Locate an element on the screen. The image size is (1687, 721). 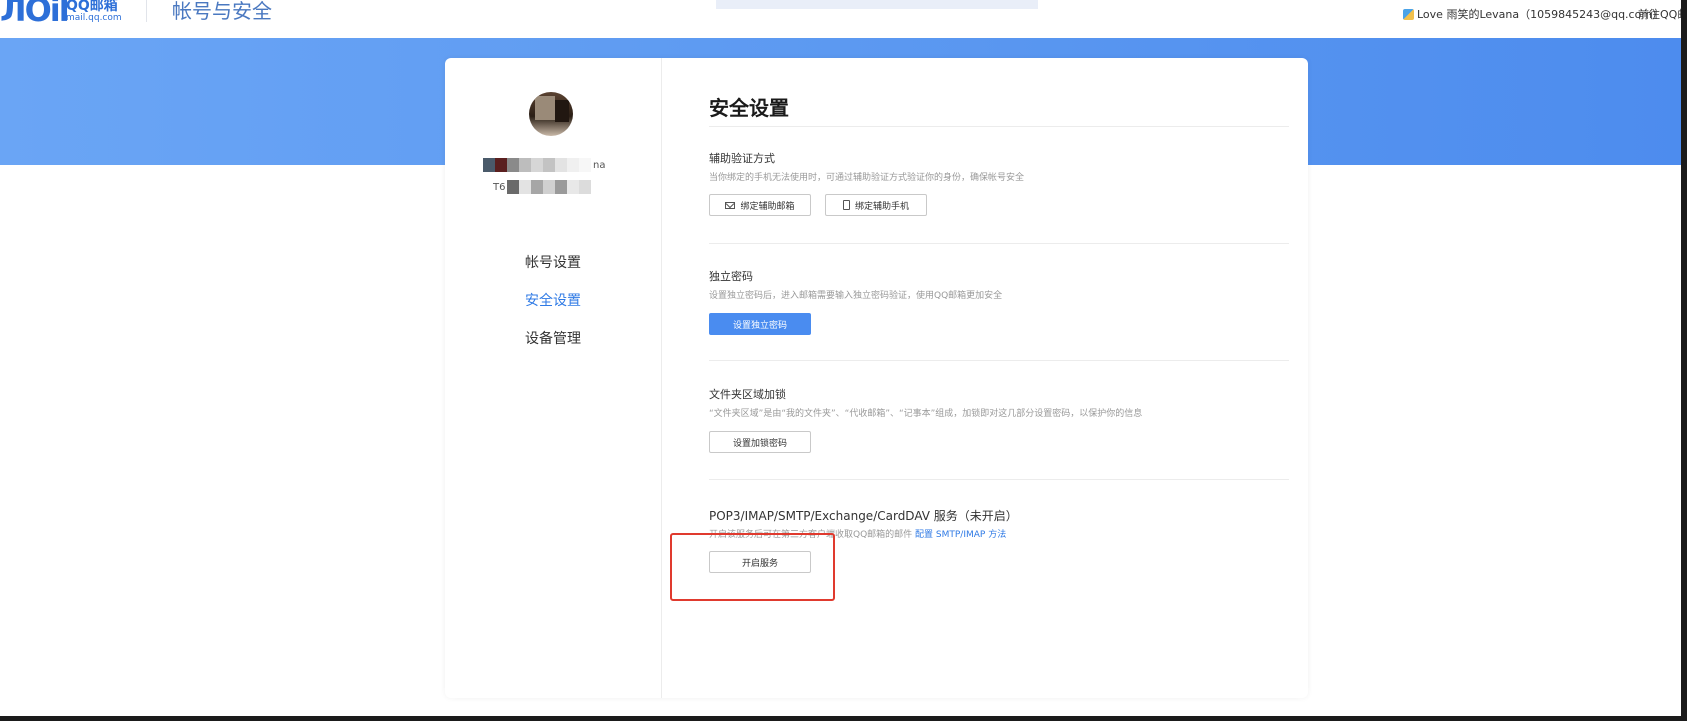
user-info-text: Love 雨笑的Levana（1059845243@qq.com） is located at coordinates (1540, 14).